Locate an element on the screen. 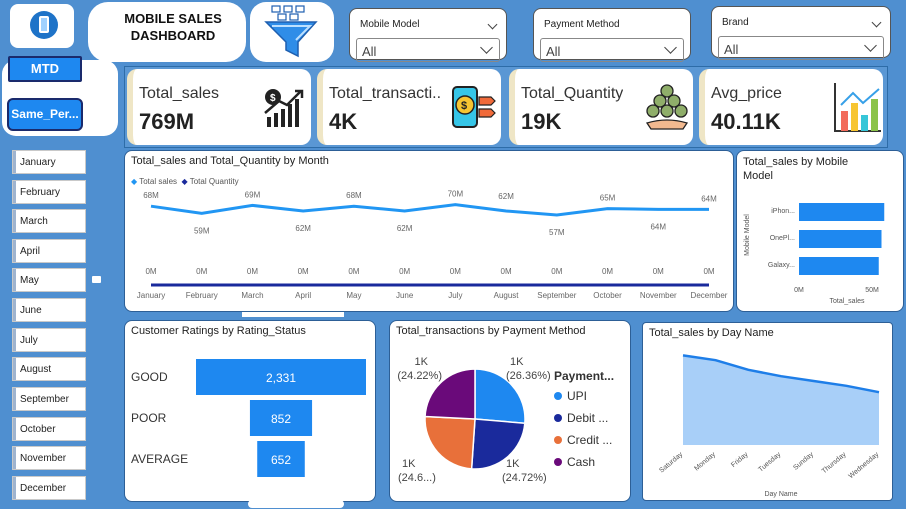 The width and height of the screenshot is (906, 509). month-item-september: September is located at coordinates (49, 399).